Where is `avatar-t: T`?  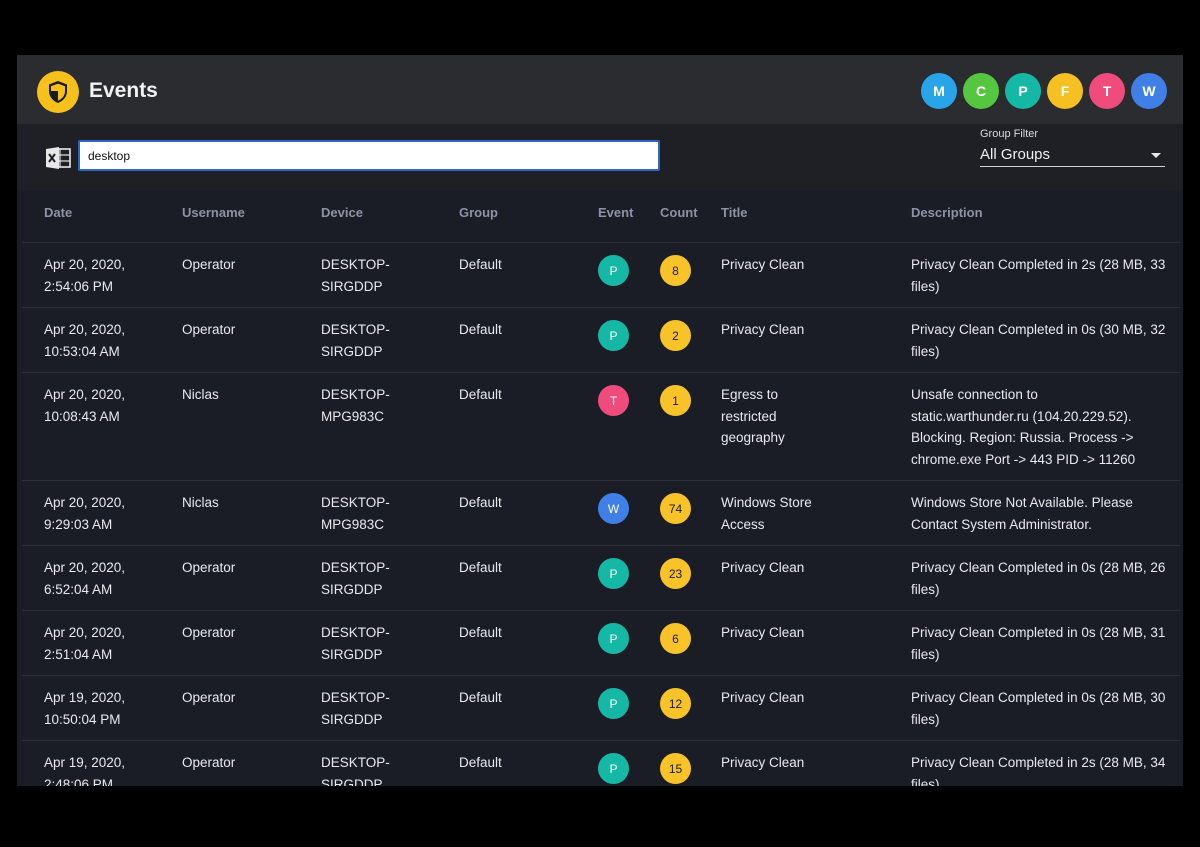
avatar-t: T is located at coordinates (1107, 91).